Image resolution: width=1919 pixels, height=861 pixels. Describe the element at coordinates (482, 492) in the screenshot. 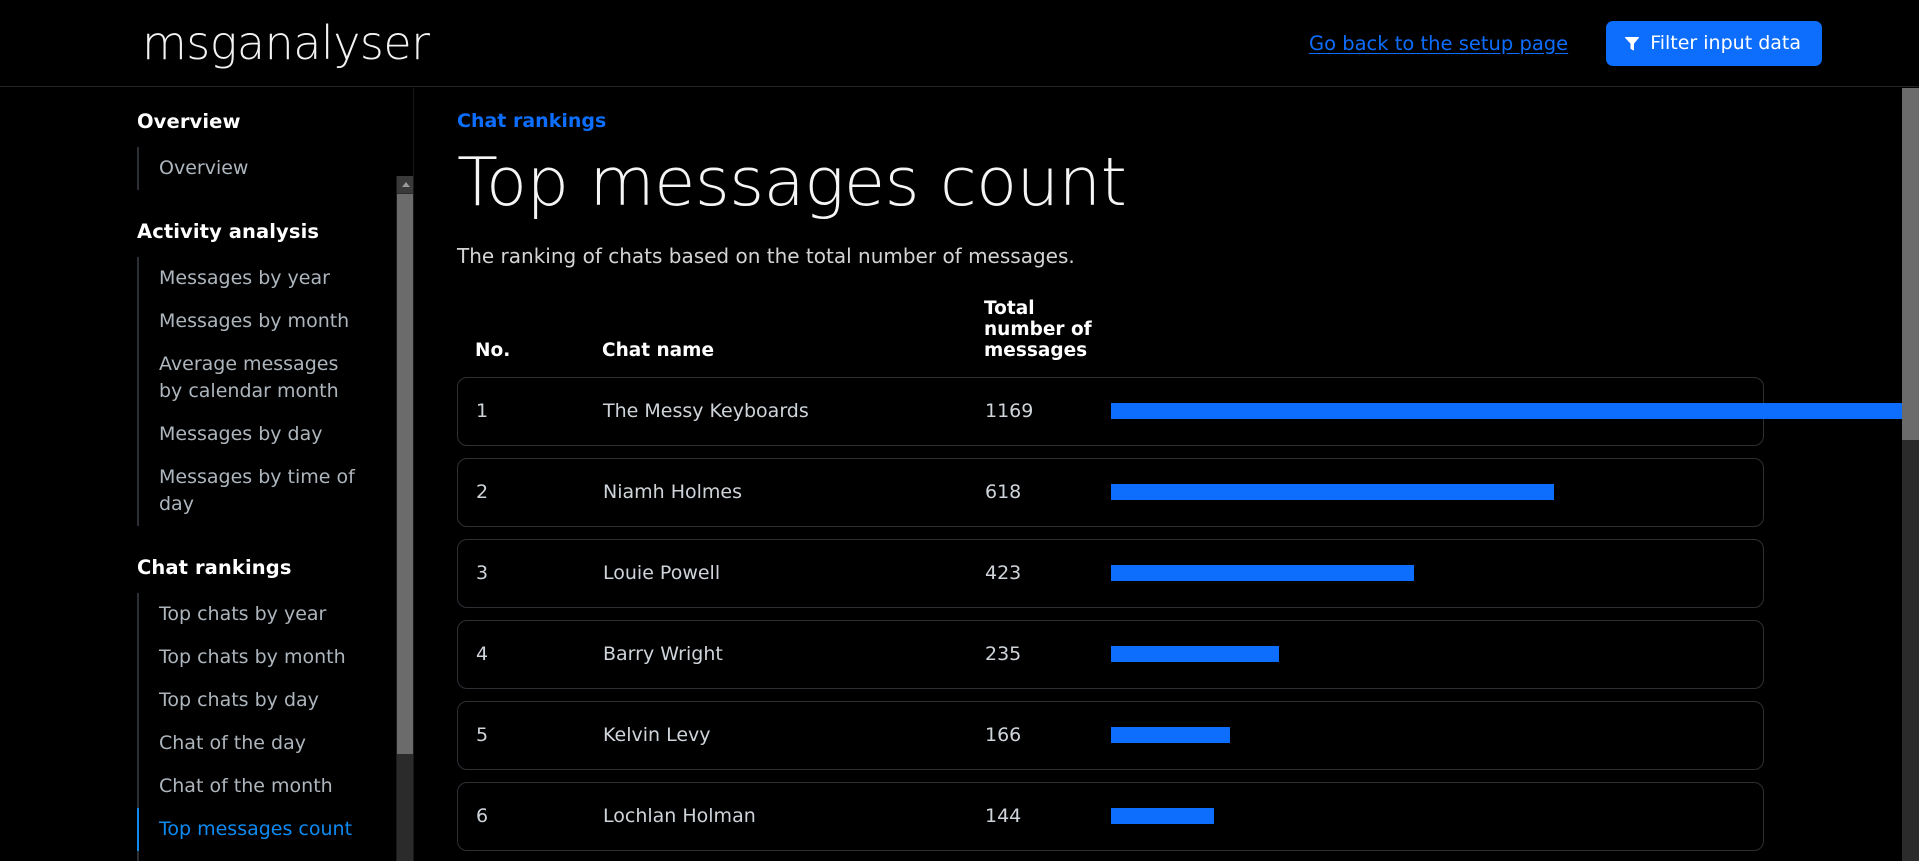

I see `row-rank: 2` at that location.